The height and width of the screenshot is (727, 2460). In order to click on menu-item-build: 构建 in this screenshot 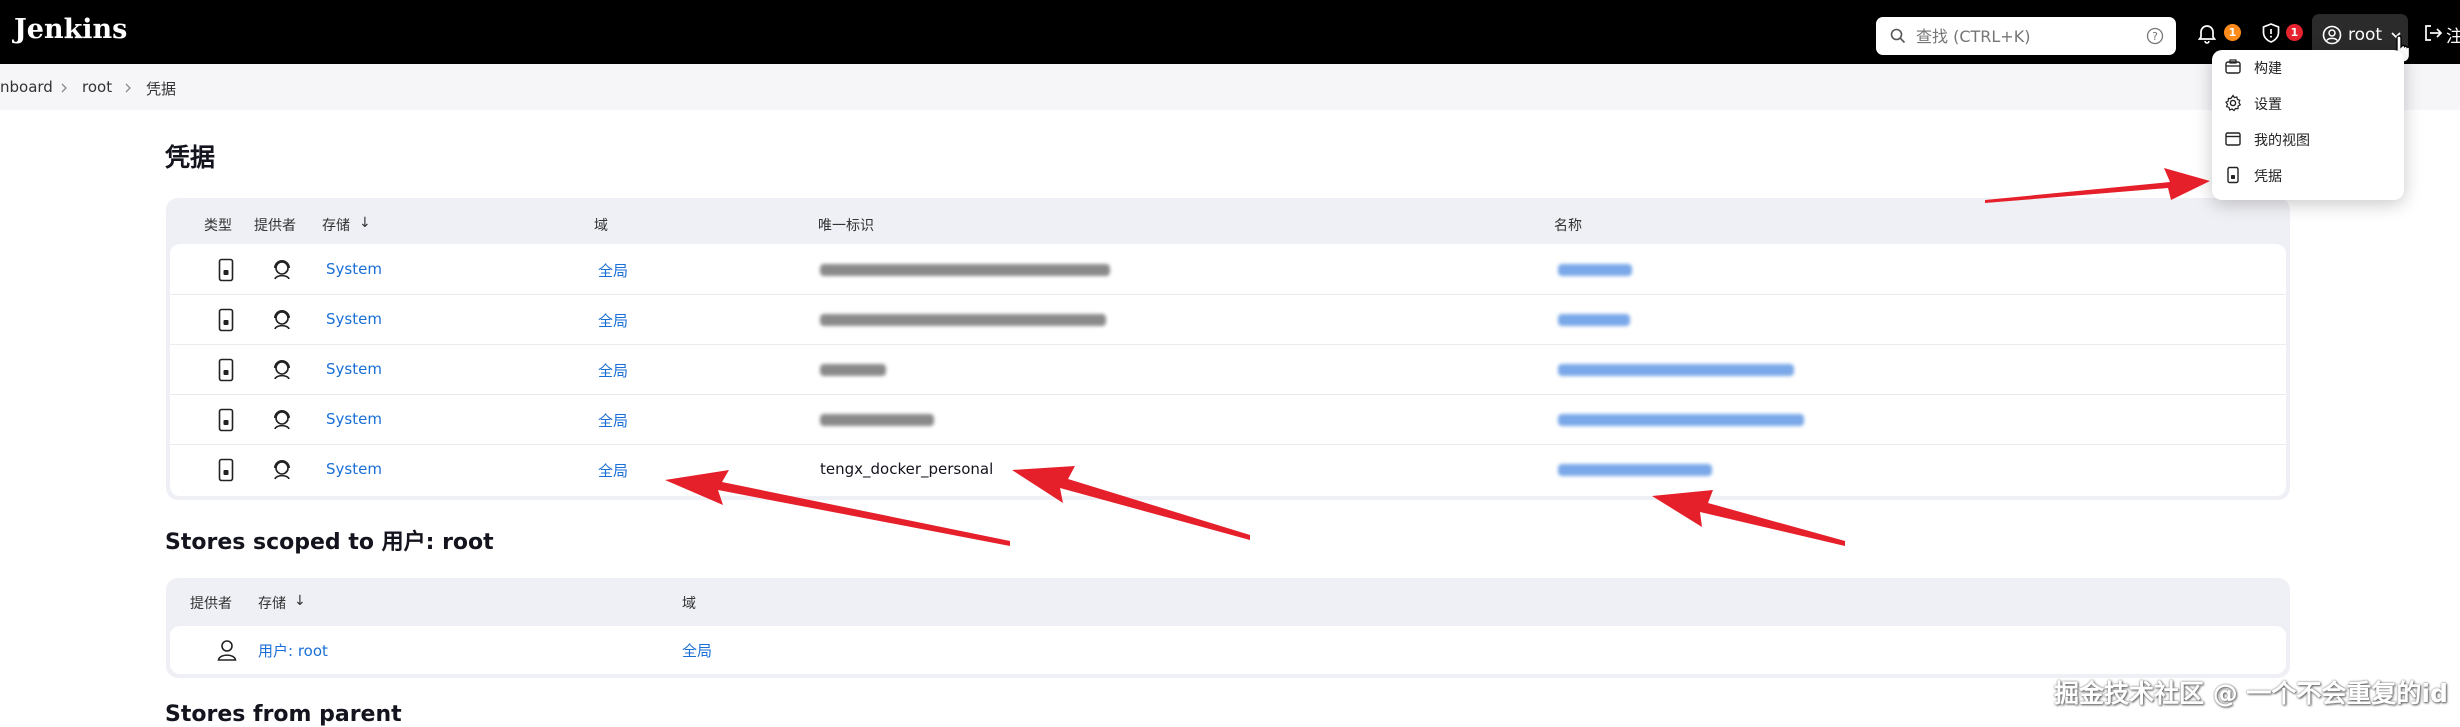, I will do `click(2308, 67)`.